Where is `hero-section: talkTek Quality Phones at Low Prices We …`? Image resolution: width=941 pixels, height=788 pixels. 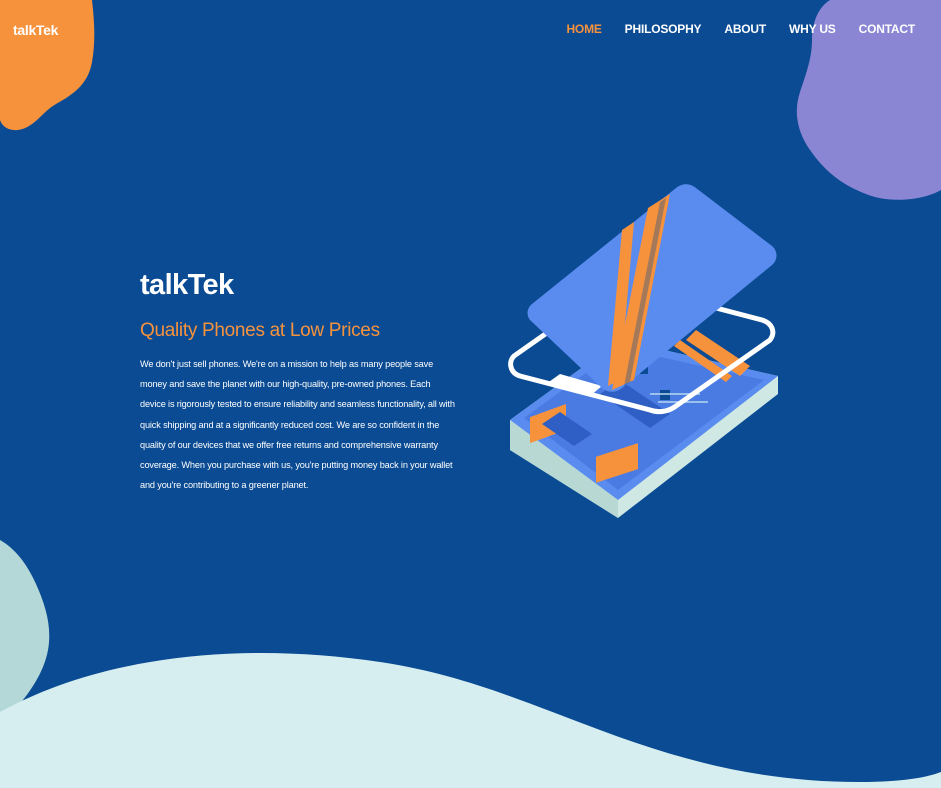 hero-section: talkTek Quality Phones at Low Prices We … is located at coordinates (299, 380).